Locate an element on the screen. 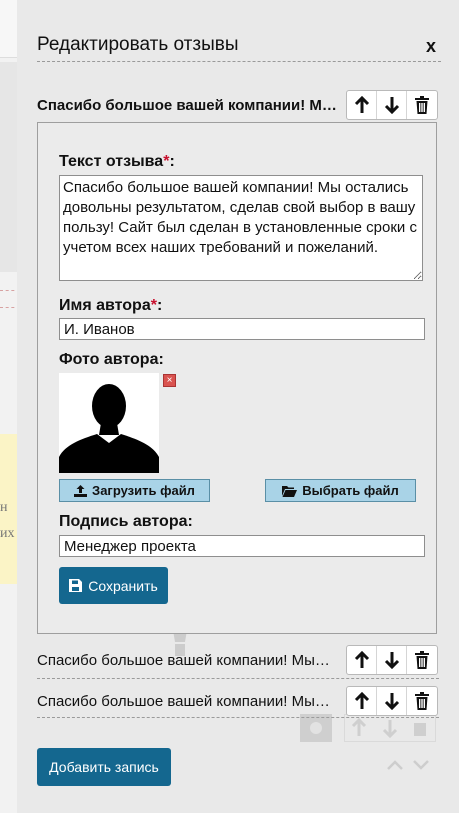 The height and width of the screenshot is (813, 459). author-name-label: Имя автора*: is located at coordinates (110, 306).